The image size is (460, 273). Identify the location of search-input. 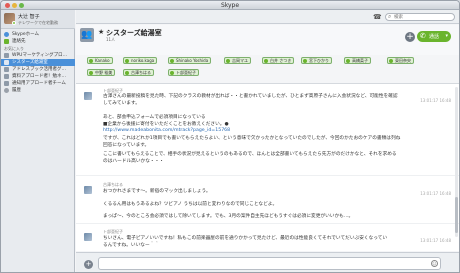
(423, 17).